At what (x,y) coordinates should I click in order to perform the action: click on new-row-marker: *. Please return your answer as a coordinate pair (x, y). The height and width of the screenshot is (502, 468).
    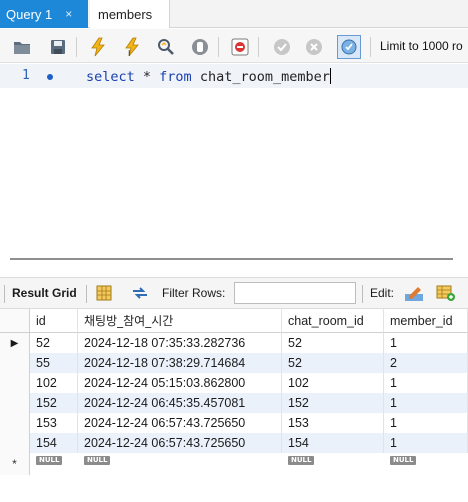
    Looking at the image, I should click on (15, 464).